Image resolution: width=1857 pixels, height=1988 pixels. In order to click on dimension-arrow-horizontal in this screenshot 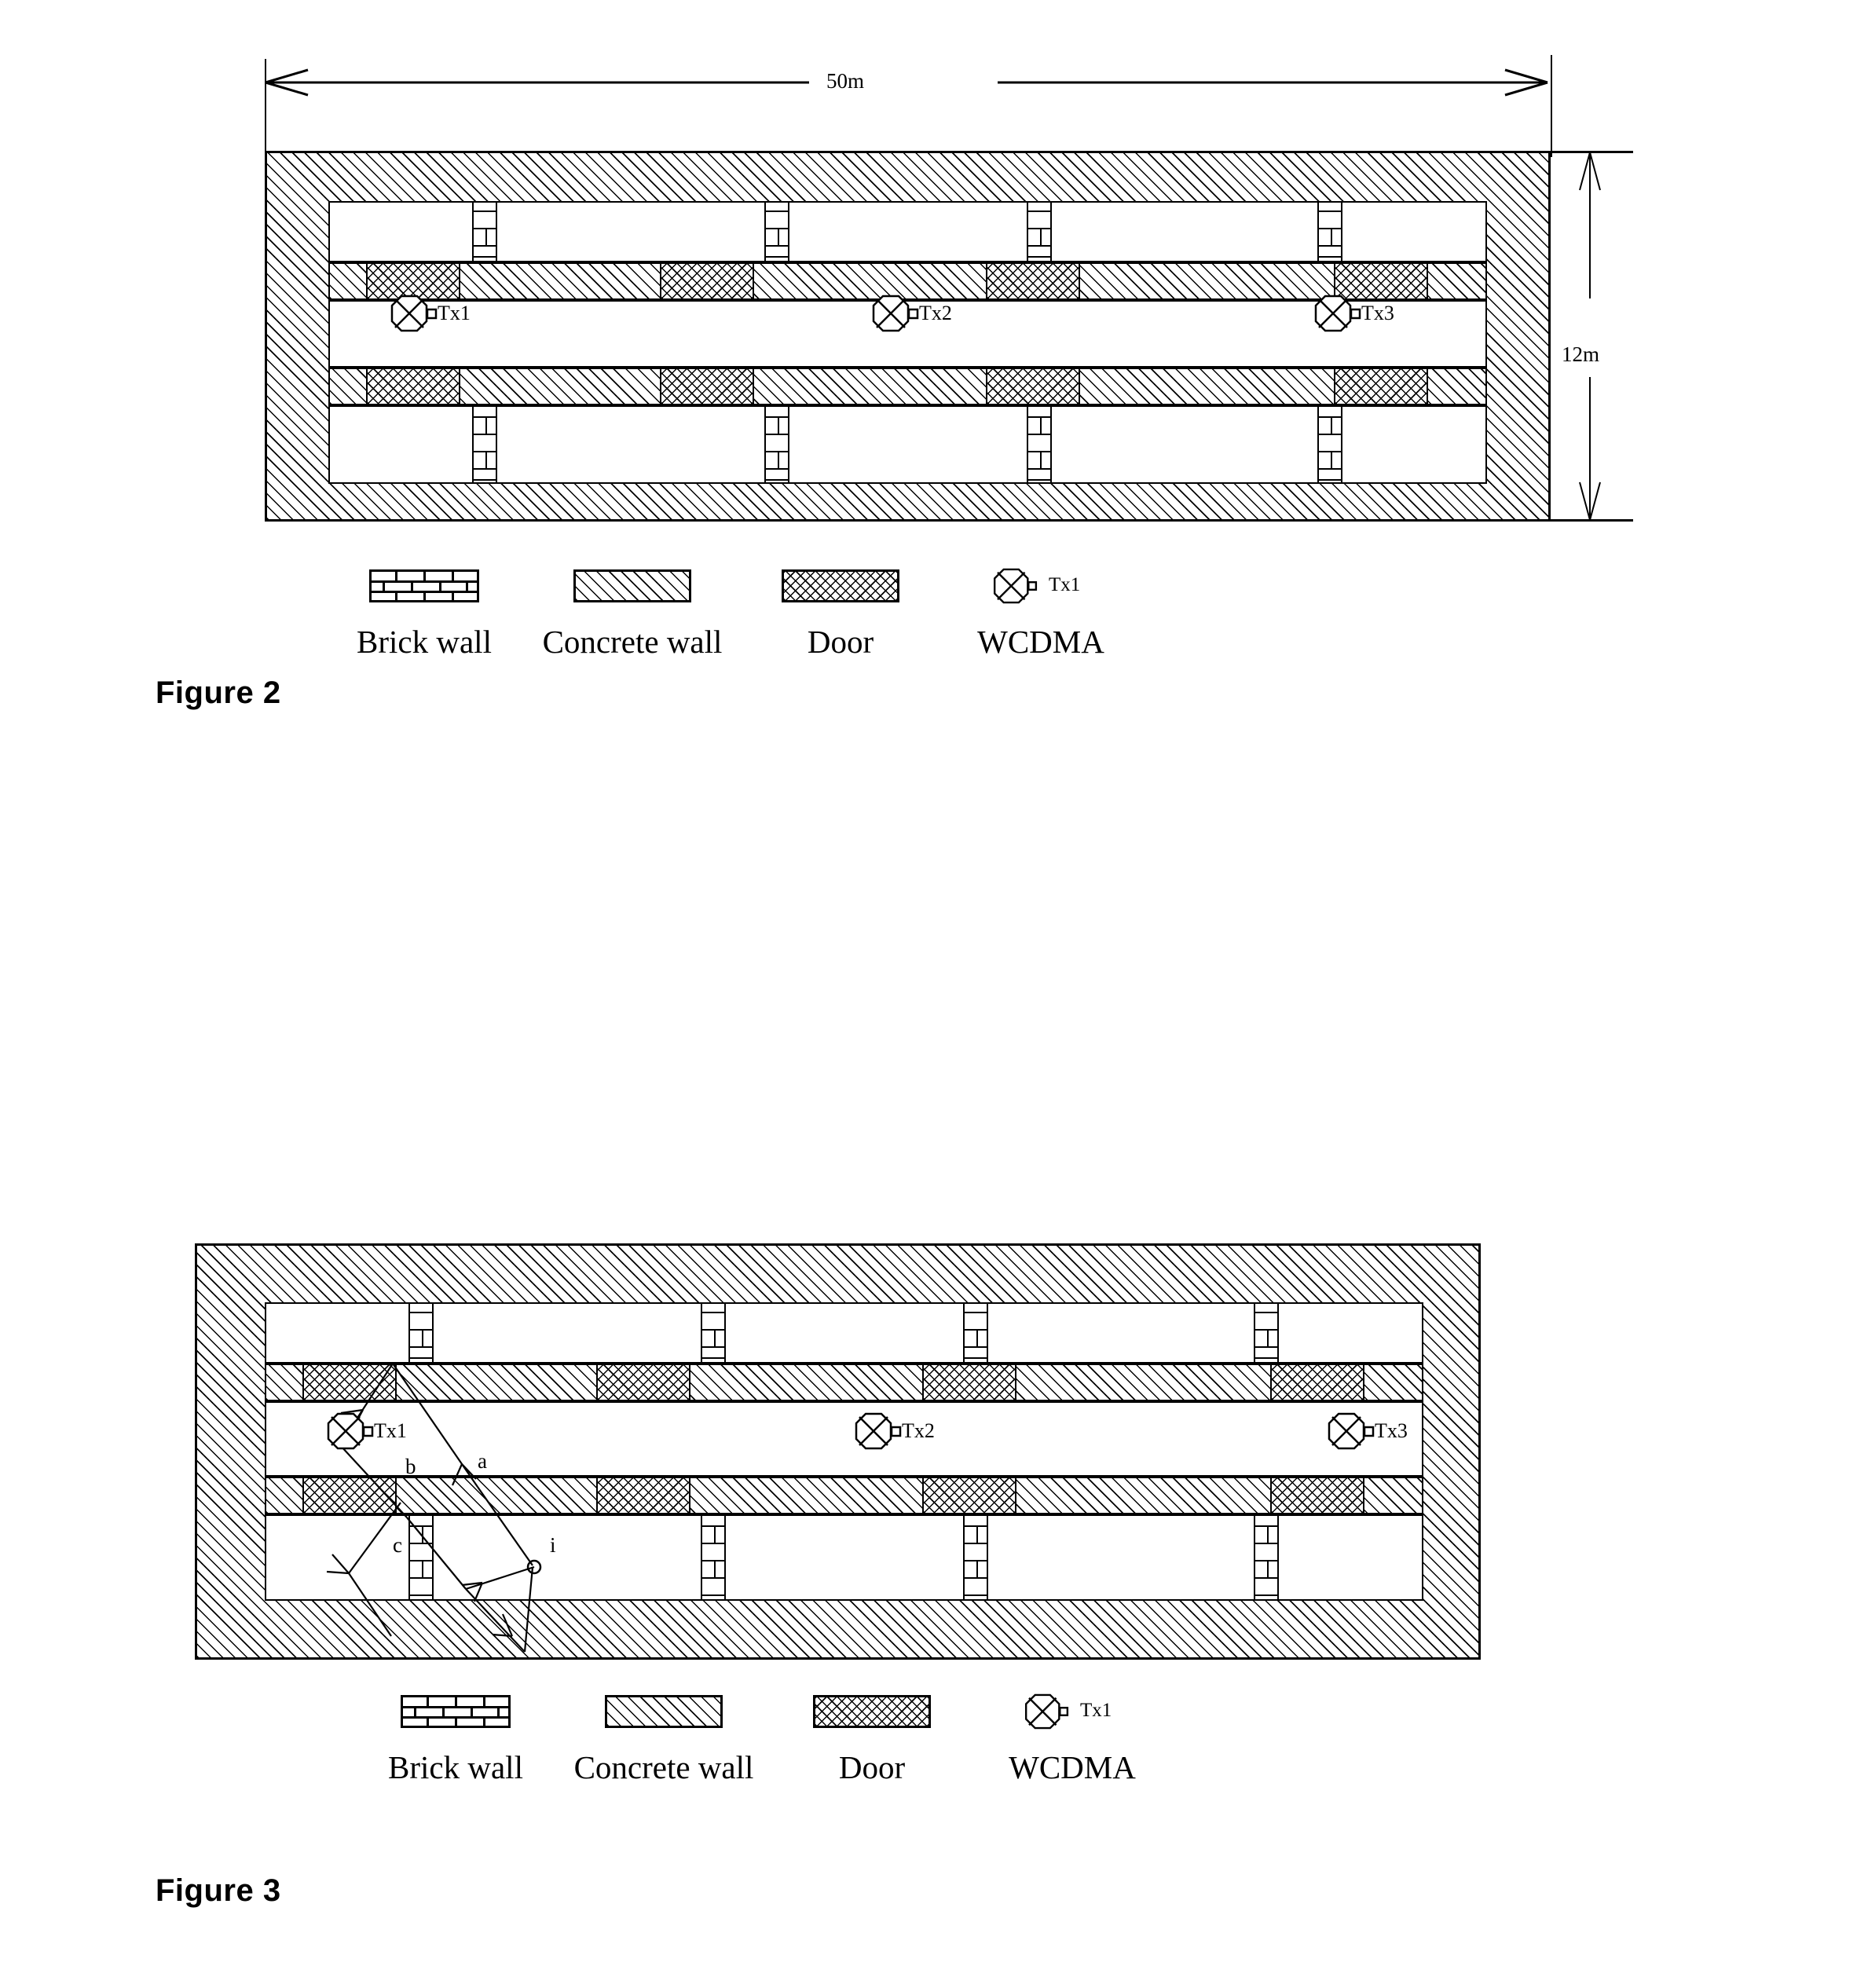, I will do `click(906, 83)`.